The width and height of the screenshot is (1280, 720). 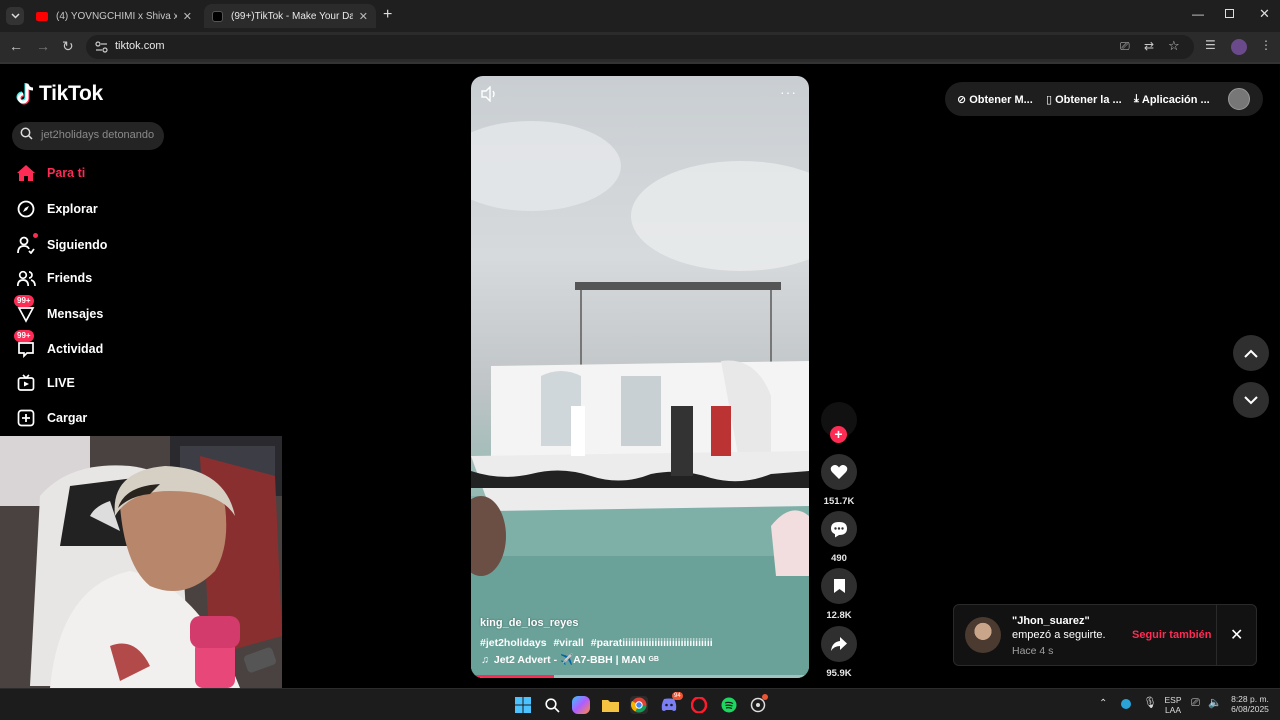 What do you see at coordinates (640, 676) in the screenshot?
I see `video-progress-bar` at bounding box center [640, 676].